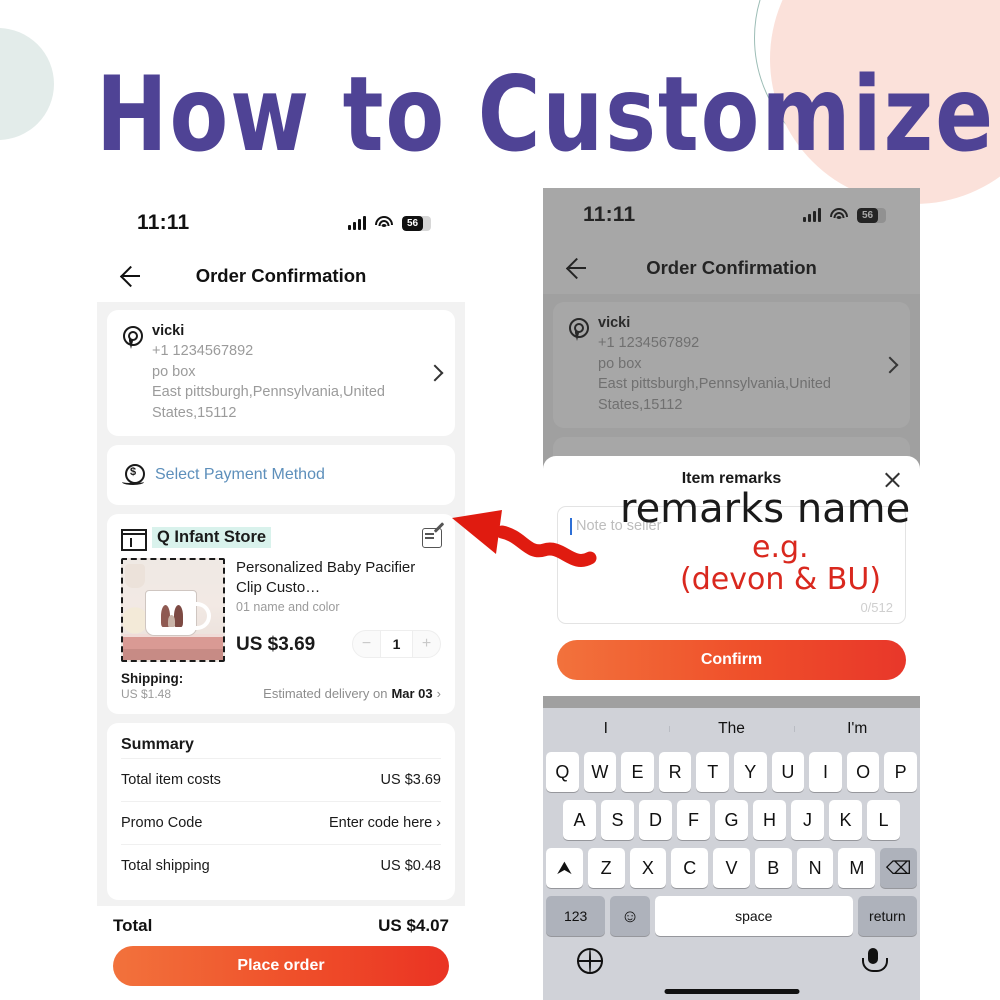  What do you see at coordinates (600, 772) in the screenshot?
I see `key-w: W` at bounding box center [600, 772].